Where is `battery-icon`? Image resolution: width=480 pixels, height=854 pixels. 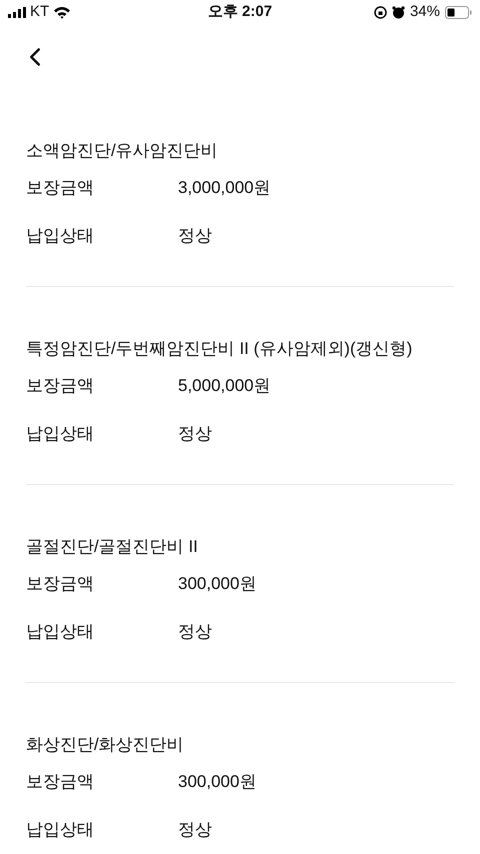
battery-icon is located at coordinates (458, 12).